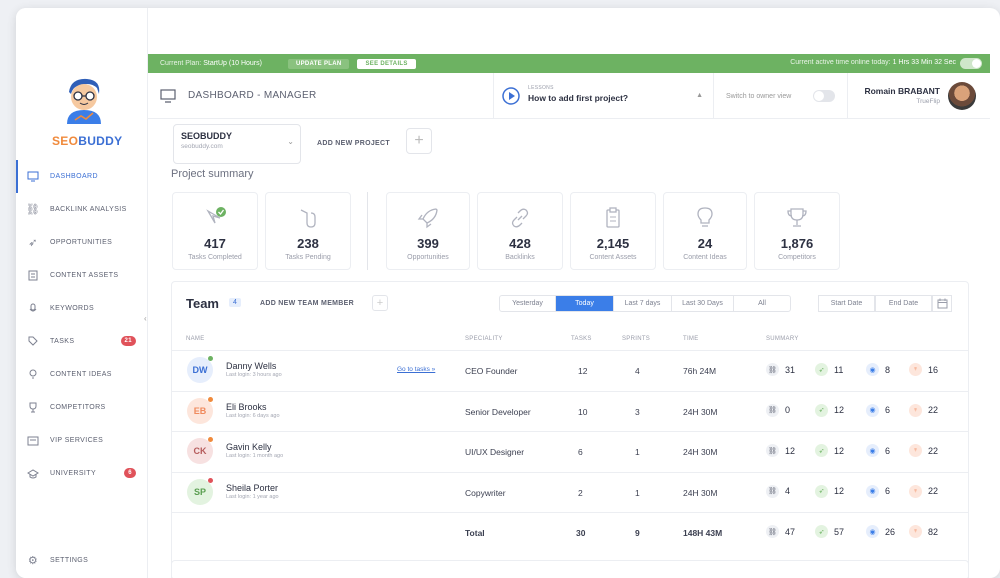  I want to click on summary-ideas: ◉ 6, so click(878, 450).